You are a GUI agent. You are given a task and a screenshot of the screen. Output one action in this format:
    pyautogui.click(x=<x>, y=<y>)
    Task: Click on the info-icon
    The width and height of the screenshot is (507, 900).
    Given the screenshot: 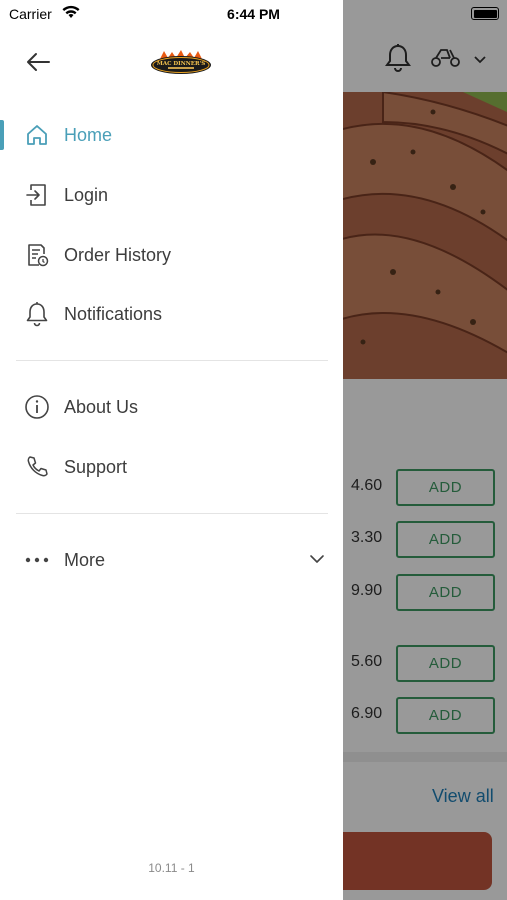 What is the action you would take?
    pyautogui.click(x=37, y=407)
    